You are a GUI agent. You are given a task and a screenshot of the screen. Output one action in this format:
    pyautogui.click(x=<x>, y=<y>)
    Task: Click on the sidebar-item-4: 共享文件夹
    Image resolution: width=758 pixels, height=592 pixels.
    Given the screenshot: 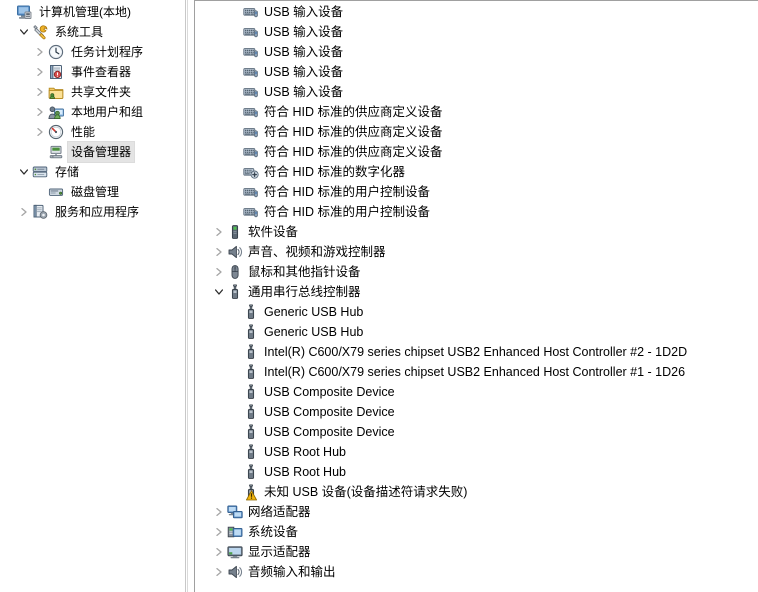 What is the action you would take?
    pyautogui.click(x=92, y=92)
    